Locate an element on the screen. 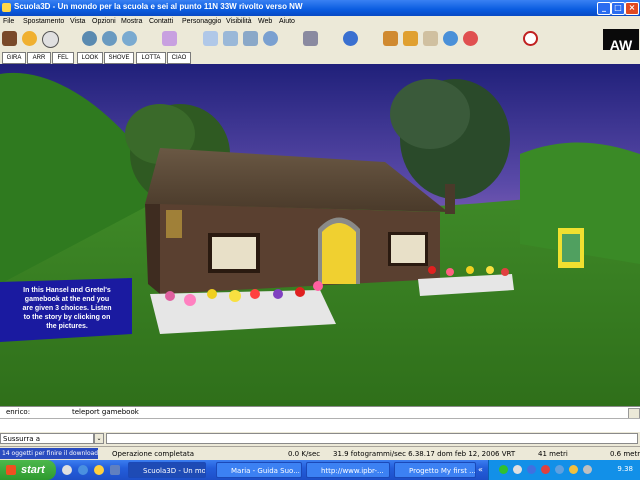 The image size is (640, 480). users-icon is located at coordinates (250, 38).